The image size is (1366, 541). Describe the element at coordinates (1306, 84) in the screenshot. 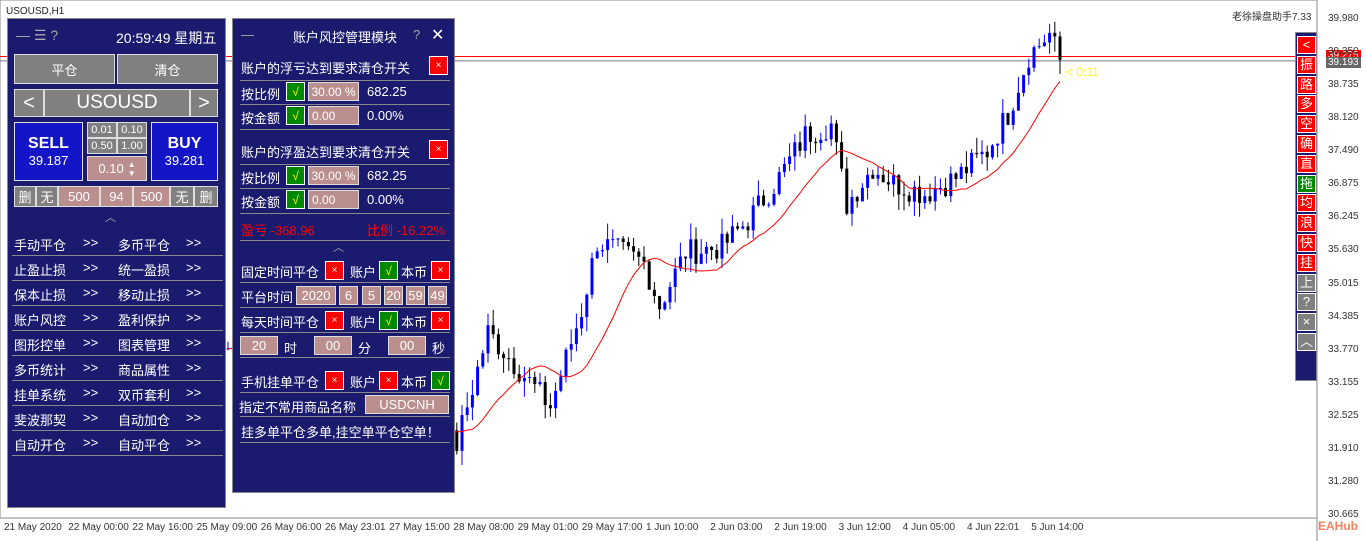

I see `side-button: 路` at that location.